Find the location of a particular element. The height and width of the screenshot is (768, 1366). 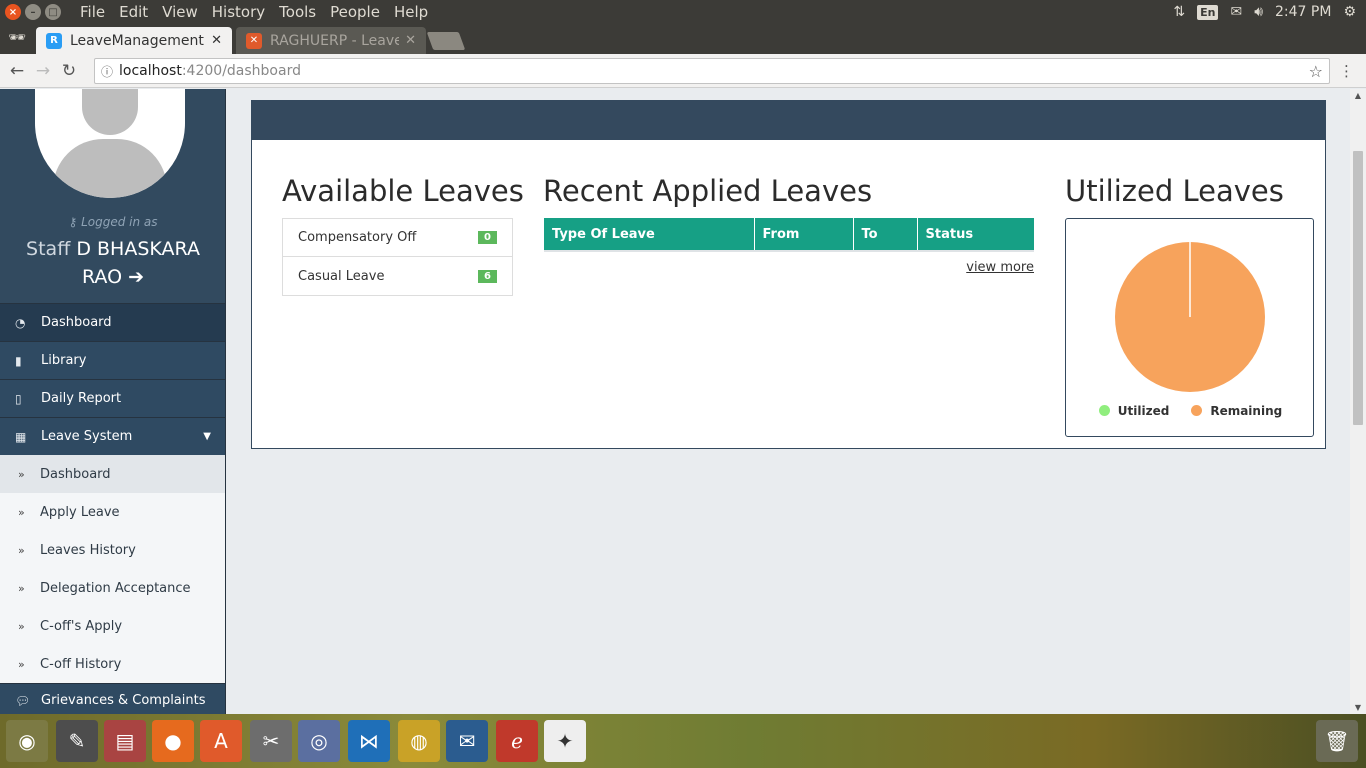

leave-type-label: Compensatory Off is located at coordinates (357, 237).